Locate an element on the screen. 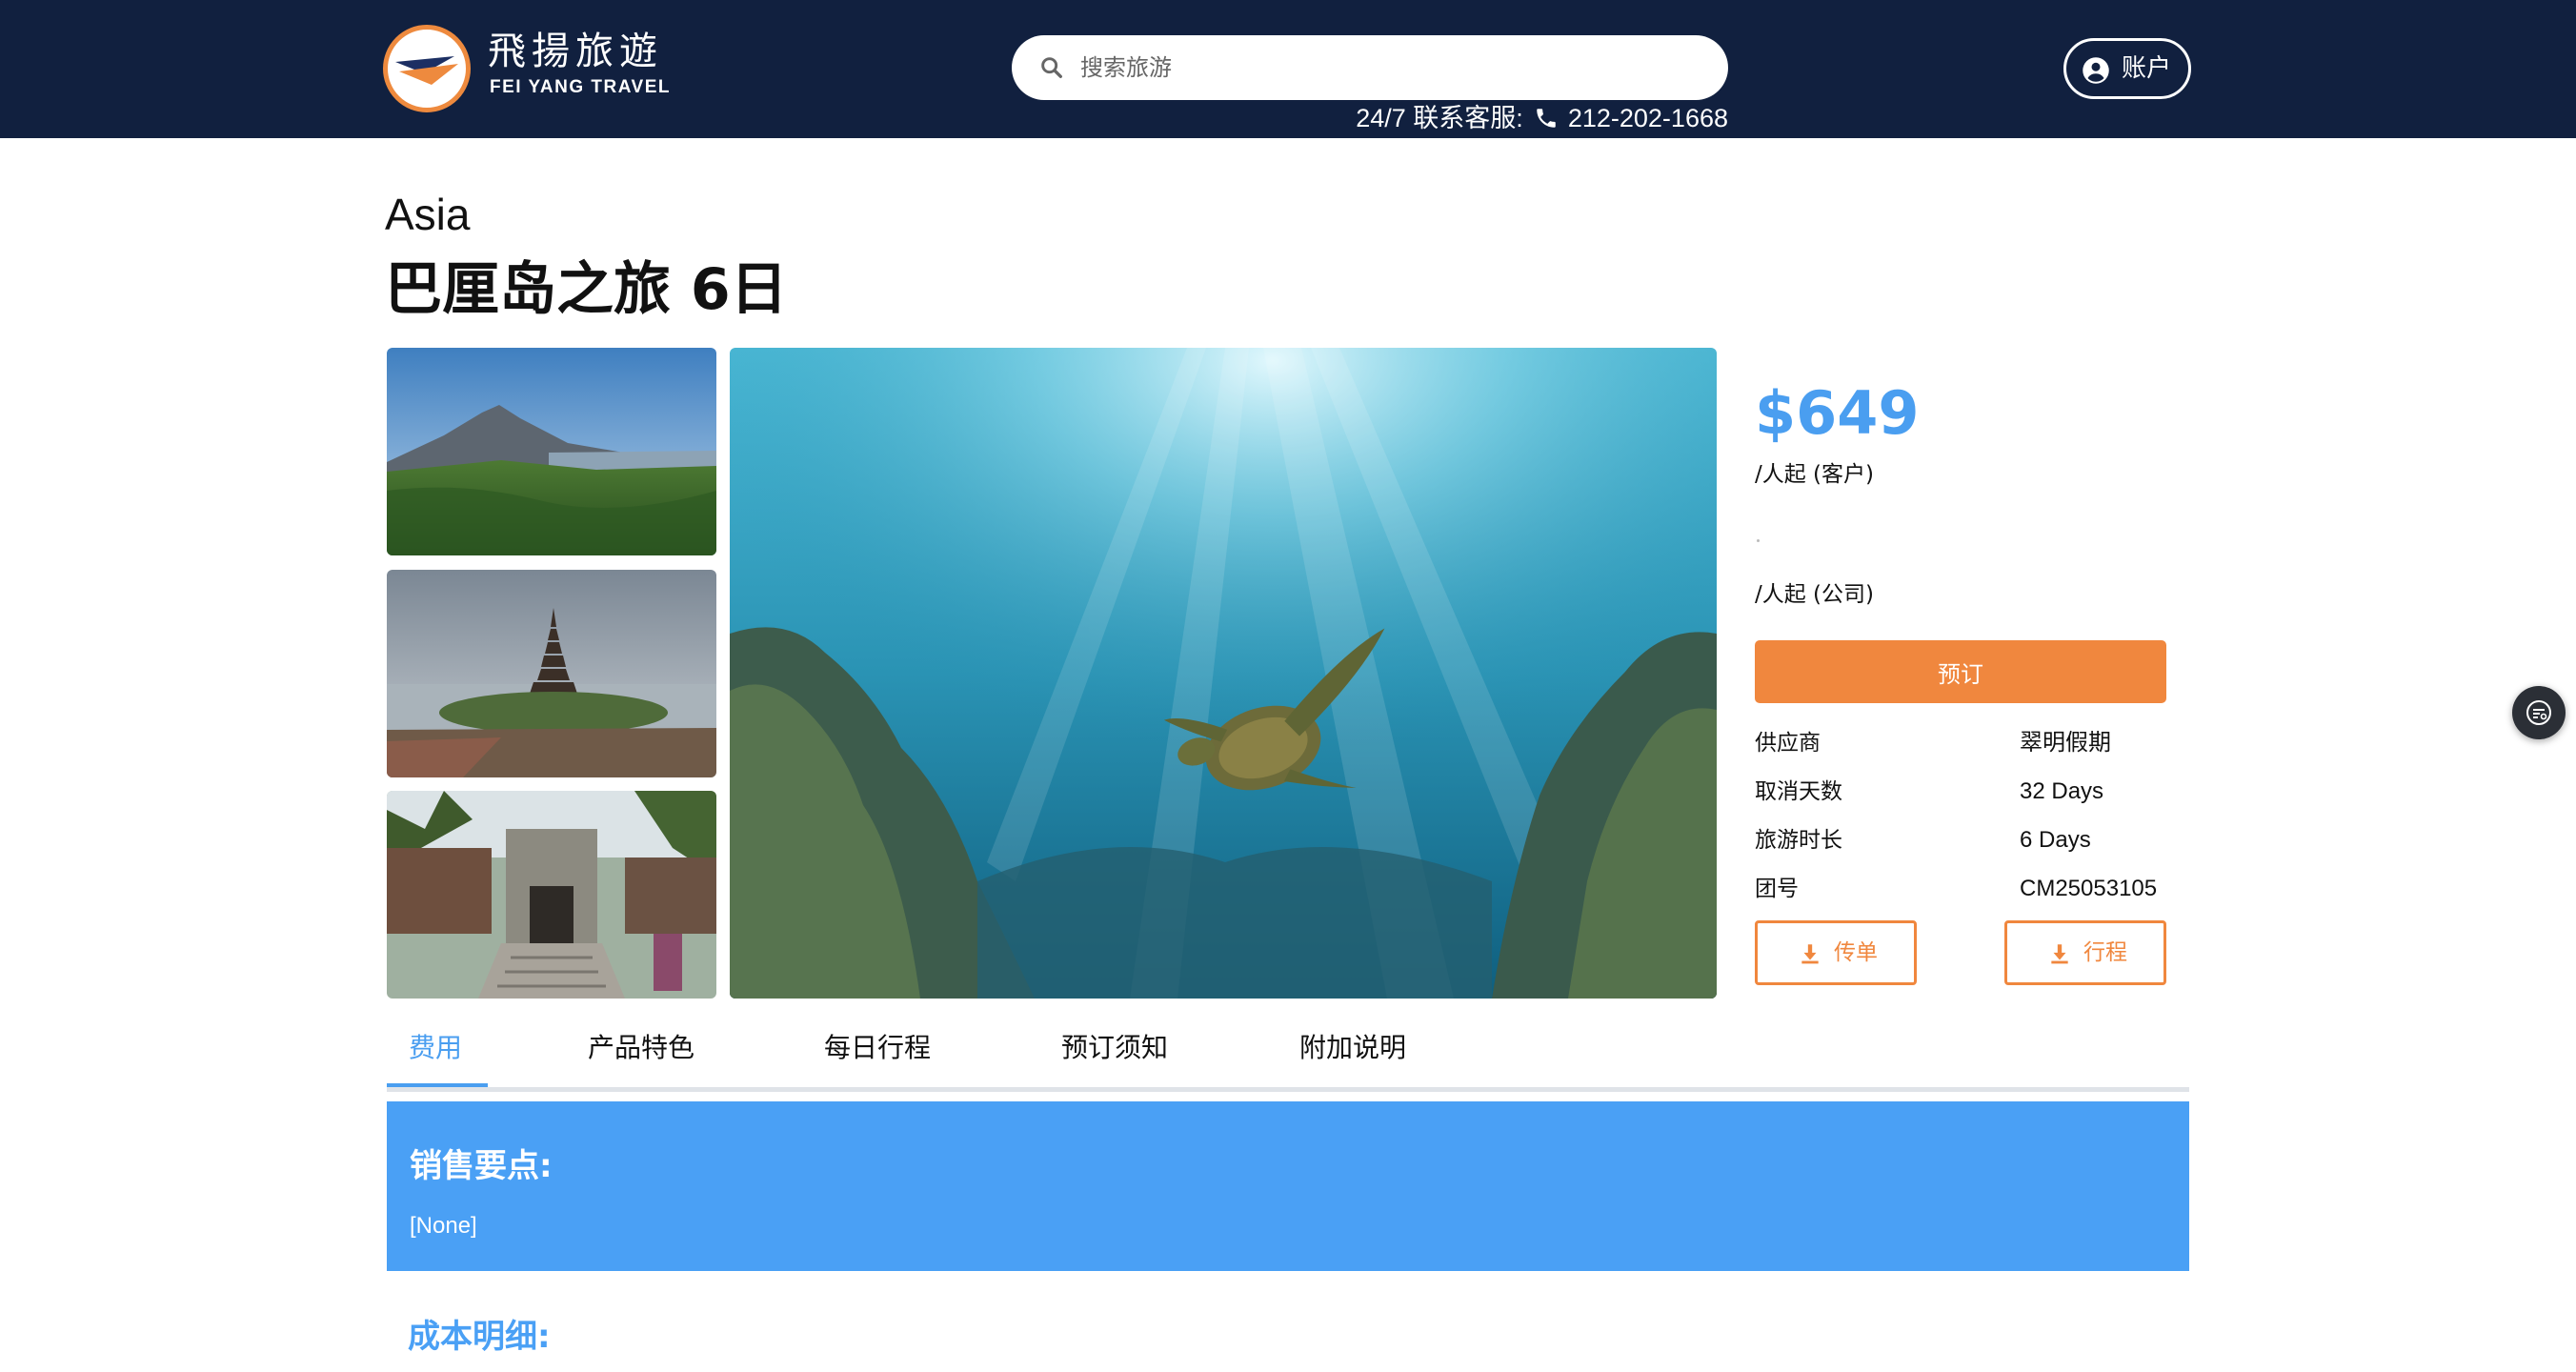 The height and width of the screenshot is (1372, 2576). tour-code-value: CM25053105 is located at coordinates (2089, 888).